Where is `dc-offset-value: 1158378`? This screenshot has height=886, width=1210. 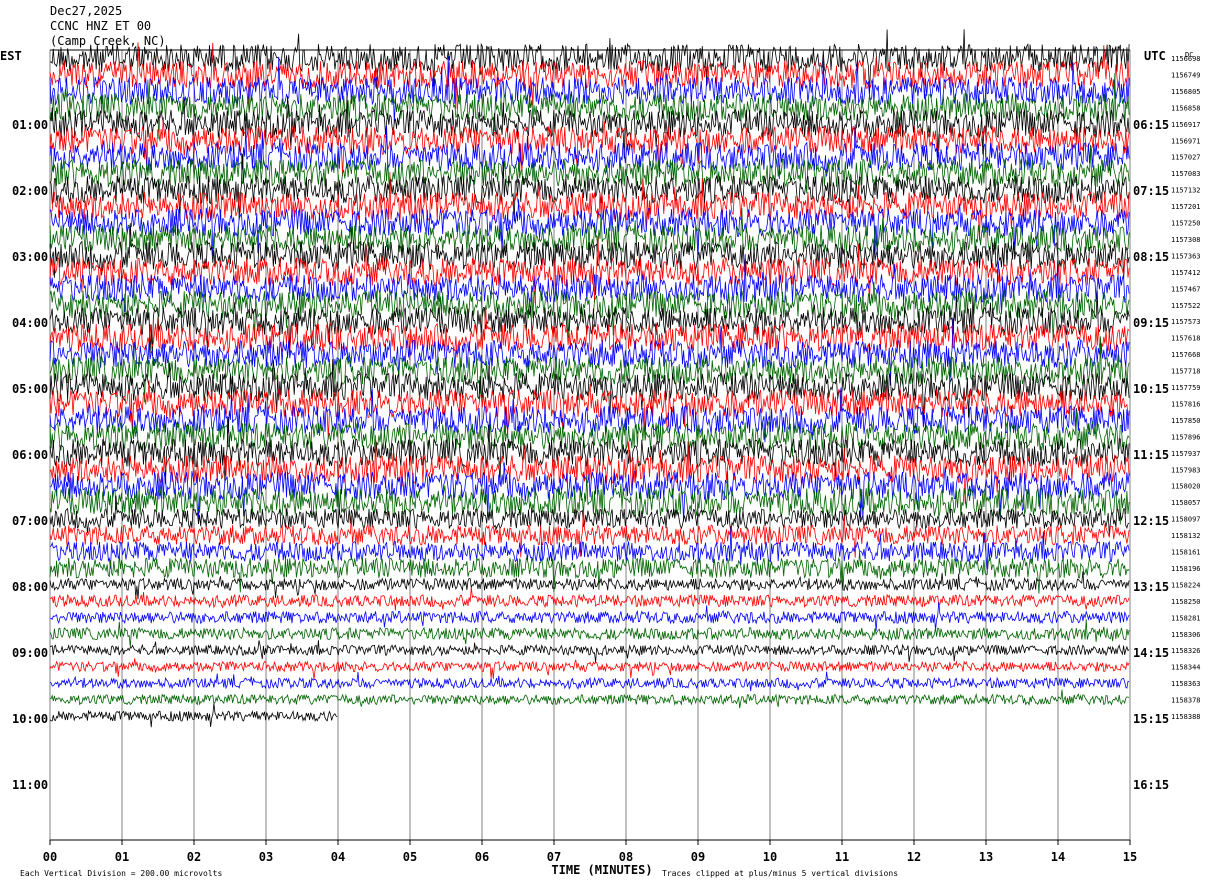 dc-offset-value: 1158378 is located at coordinates (1186, 701).